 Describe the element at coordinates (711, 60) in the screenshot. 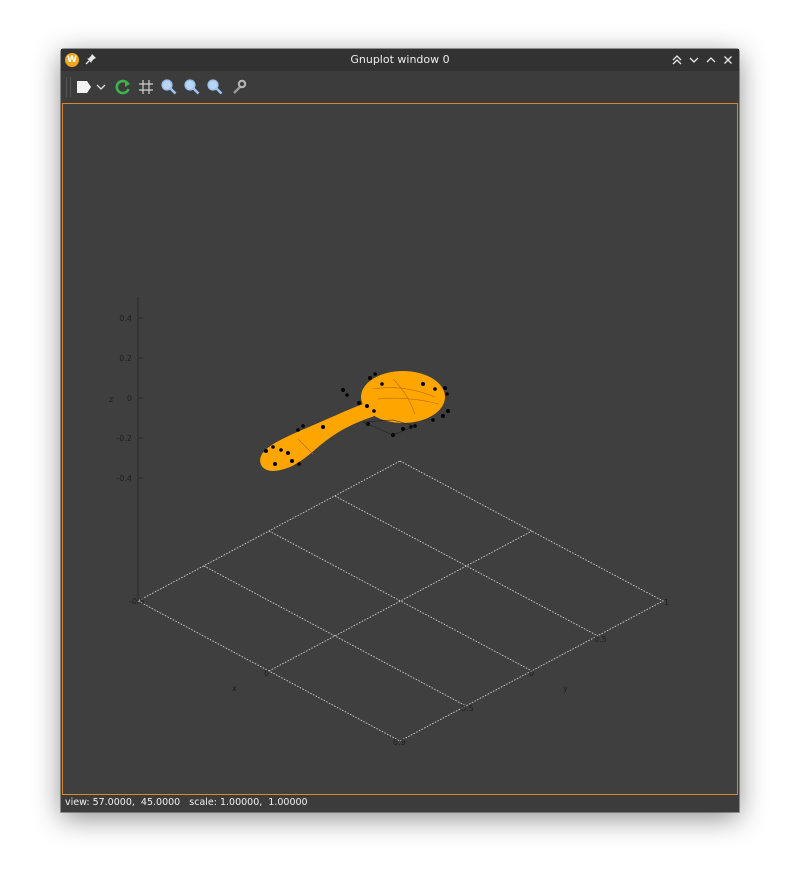

I see `maximize-icon` at that location.